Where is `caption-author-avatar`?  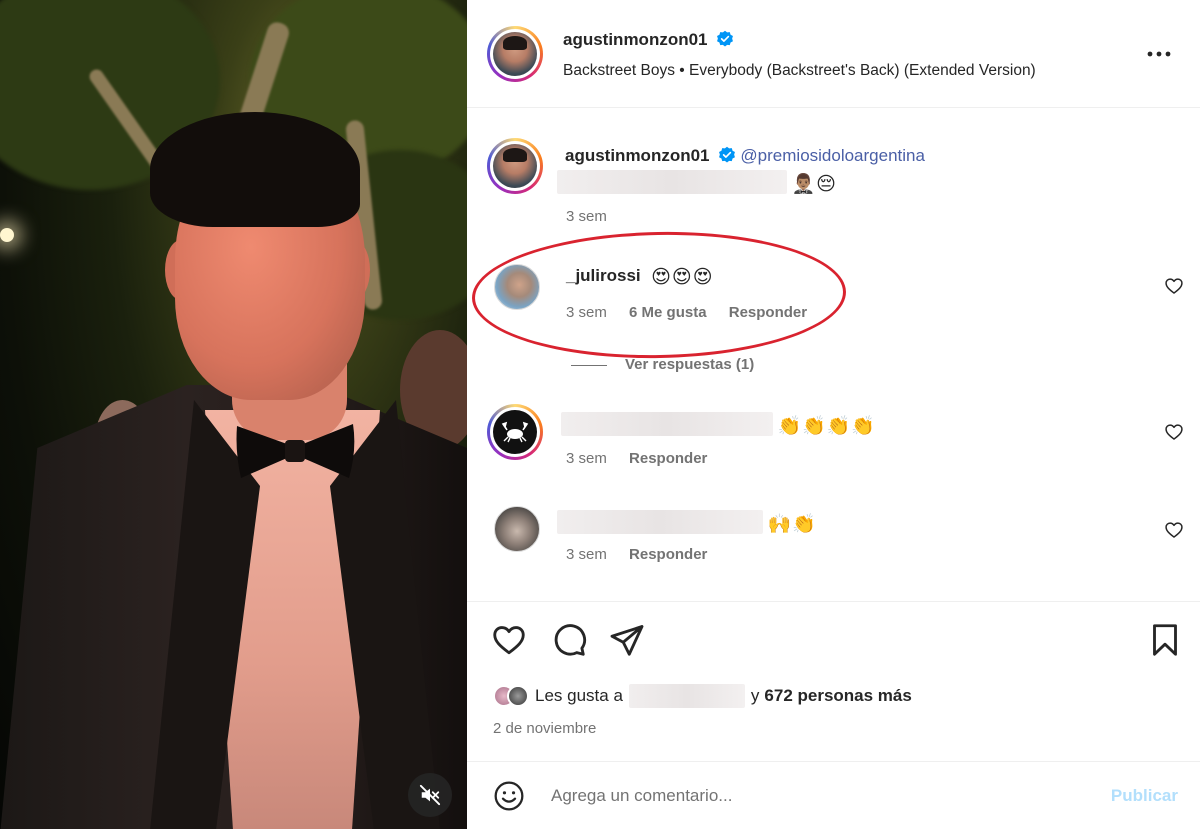 caption-author-avatar is located at coordinates (515, 166).